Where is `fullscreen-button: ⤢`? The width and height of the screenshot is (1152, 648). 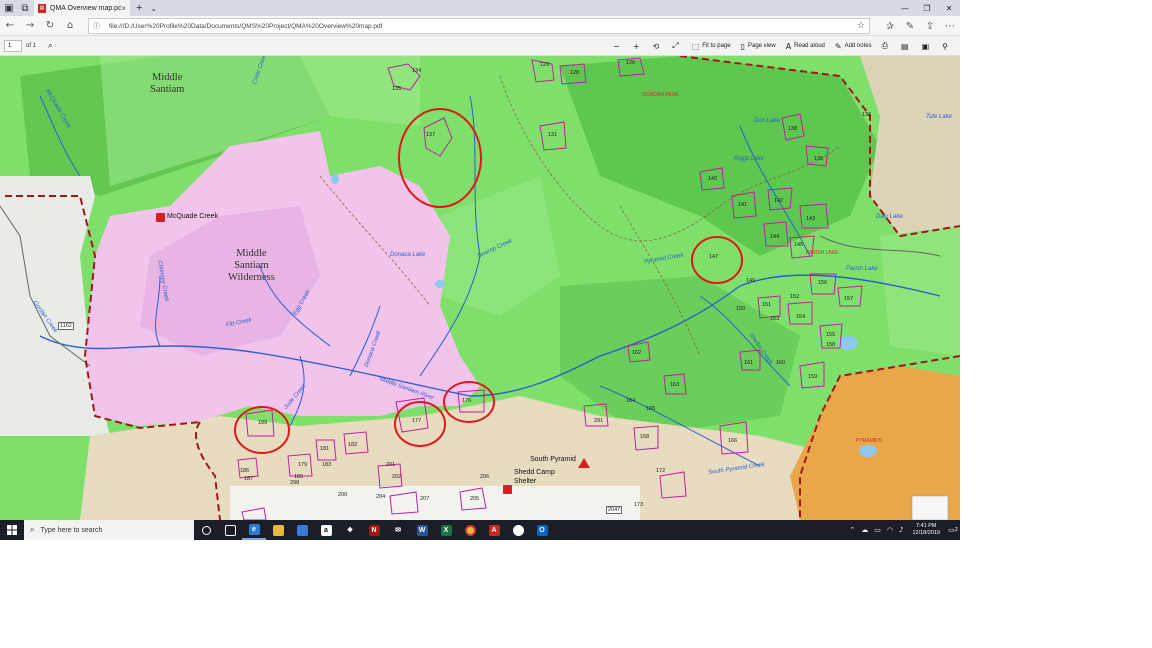 fullscreen-button: ⤢ is located at coordinates (676, 46).